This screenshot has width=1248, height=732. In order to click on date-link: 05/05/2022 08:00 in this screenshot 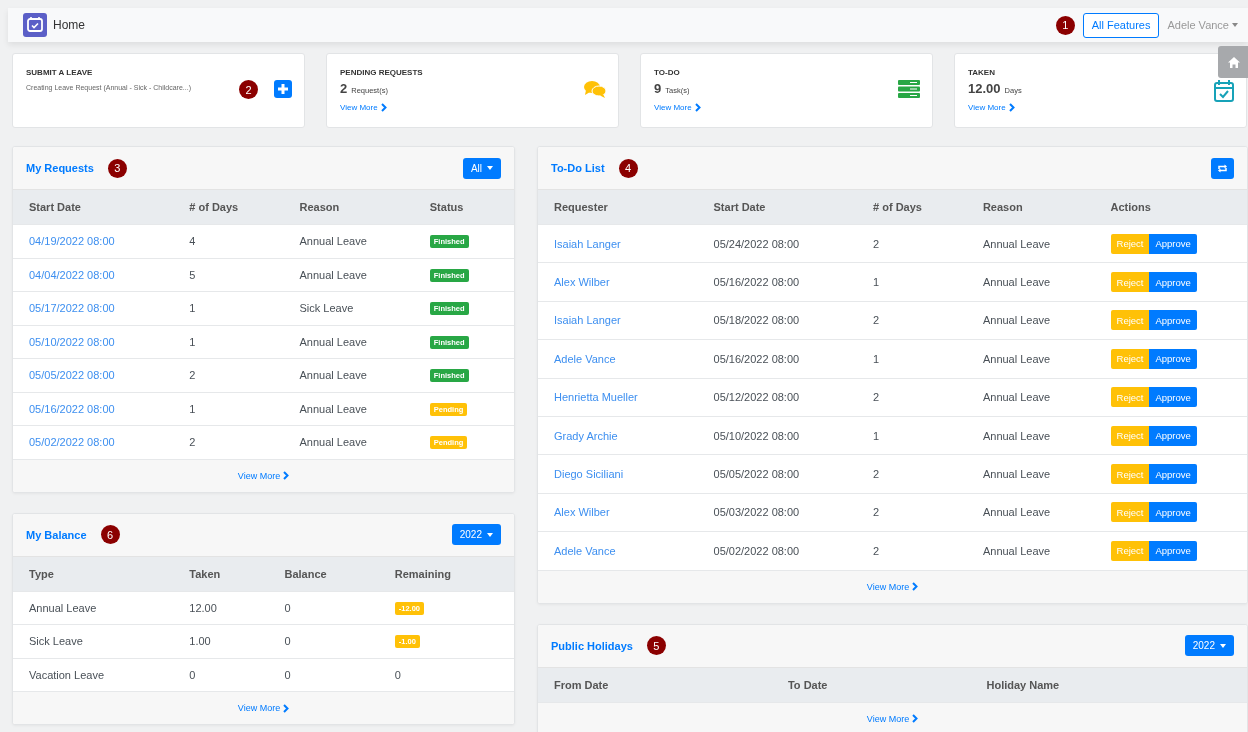, I will do `click(72, 375)`.